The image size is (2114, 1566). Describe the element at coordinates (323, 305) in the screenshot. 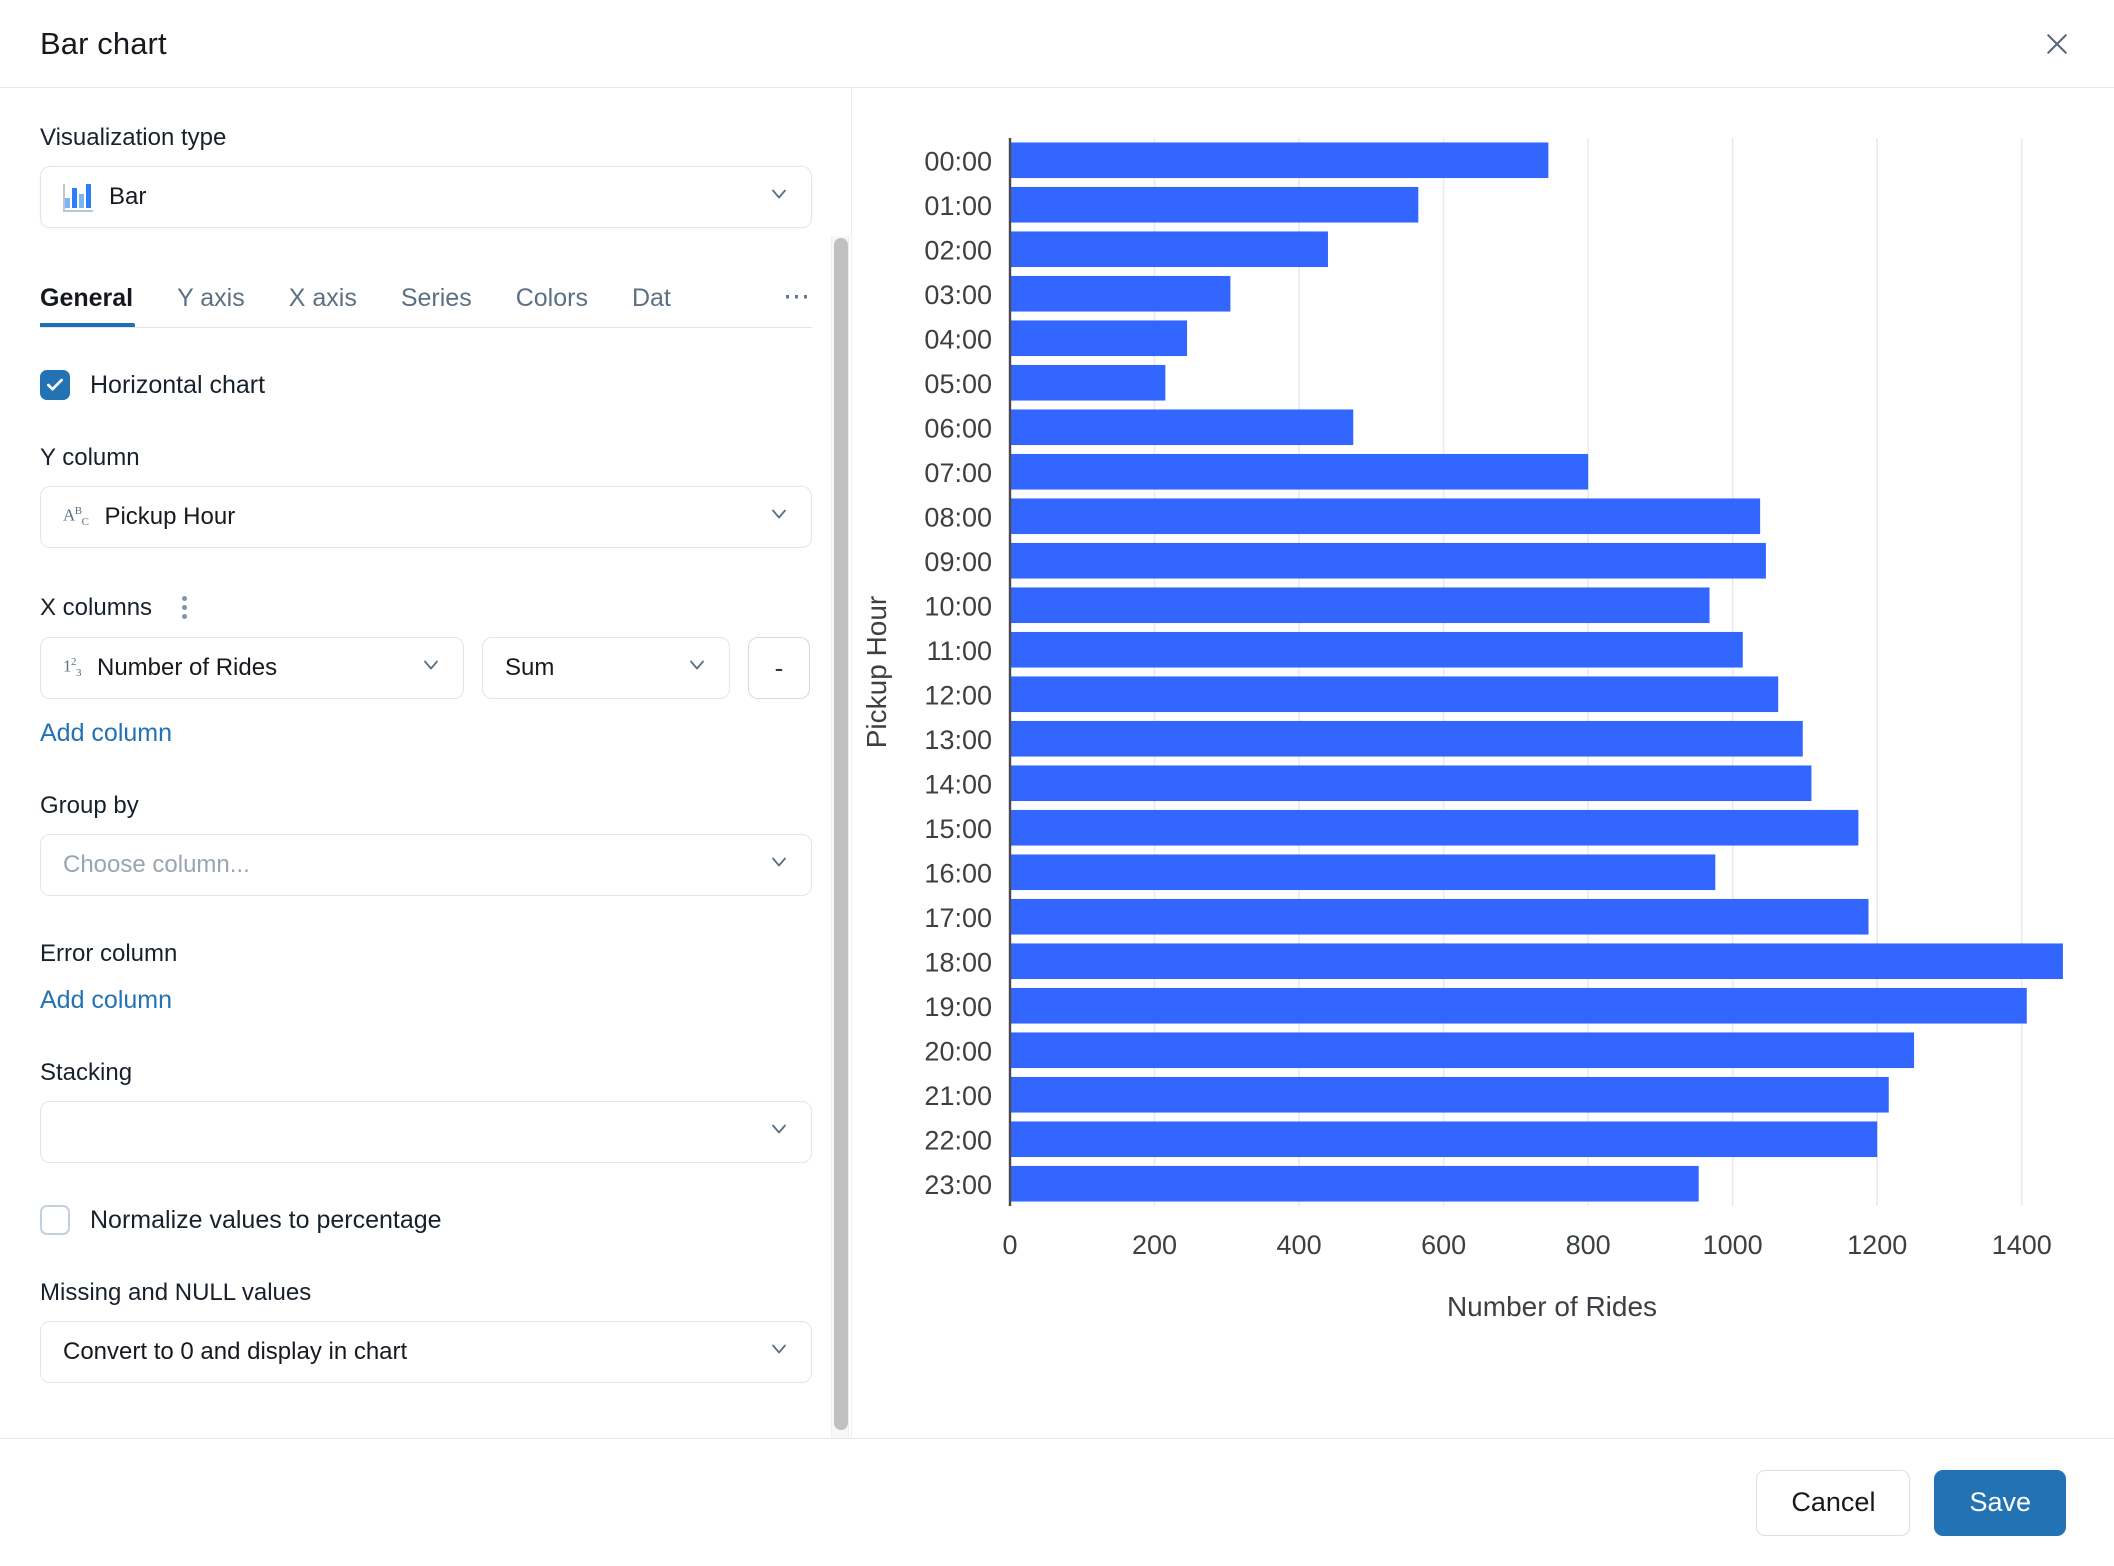

I see `tab-x-axis: X axis` at that location.